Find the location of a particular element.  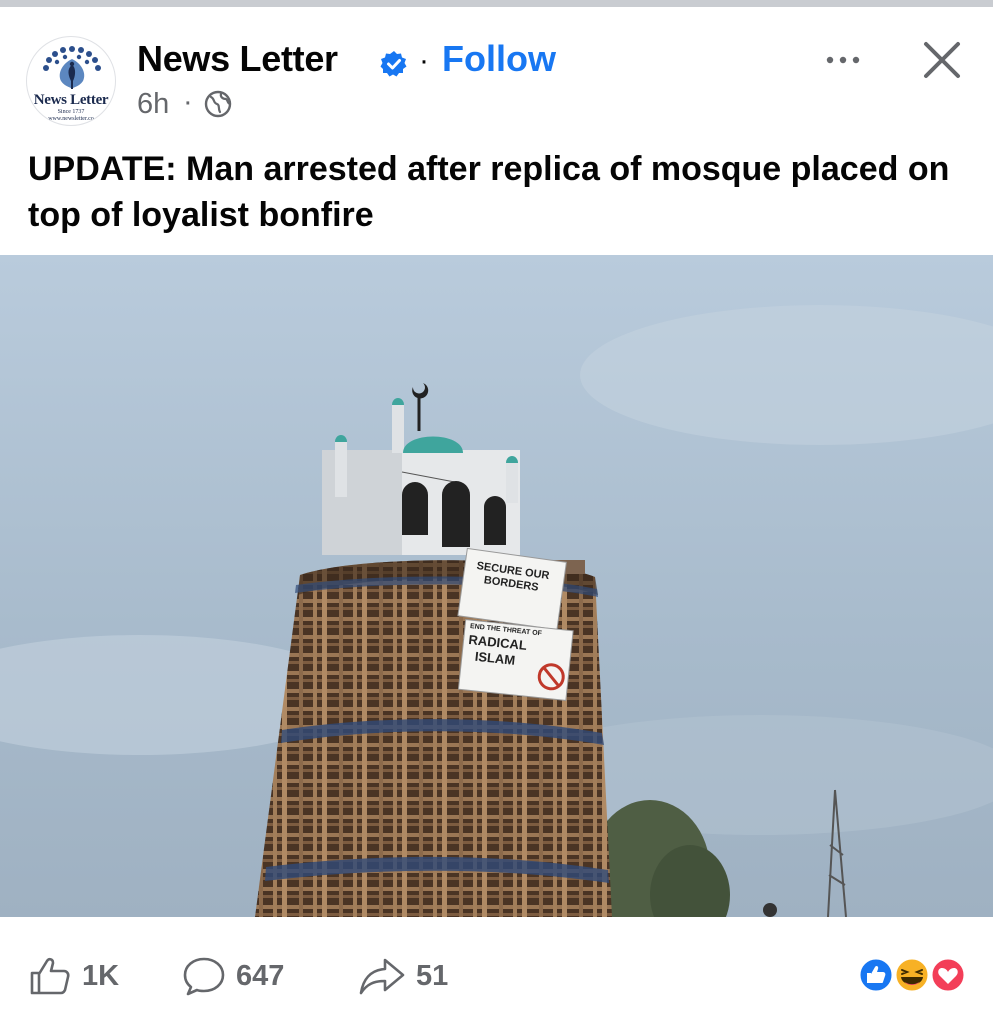

like-icon is located at coordinates (50, 976).